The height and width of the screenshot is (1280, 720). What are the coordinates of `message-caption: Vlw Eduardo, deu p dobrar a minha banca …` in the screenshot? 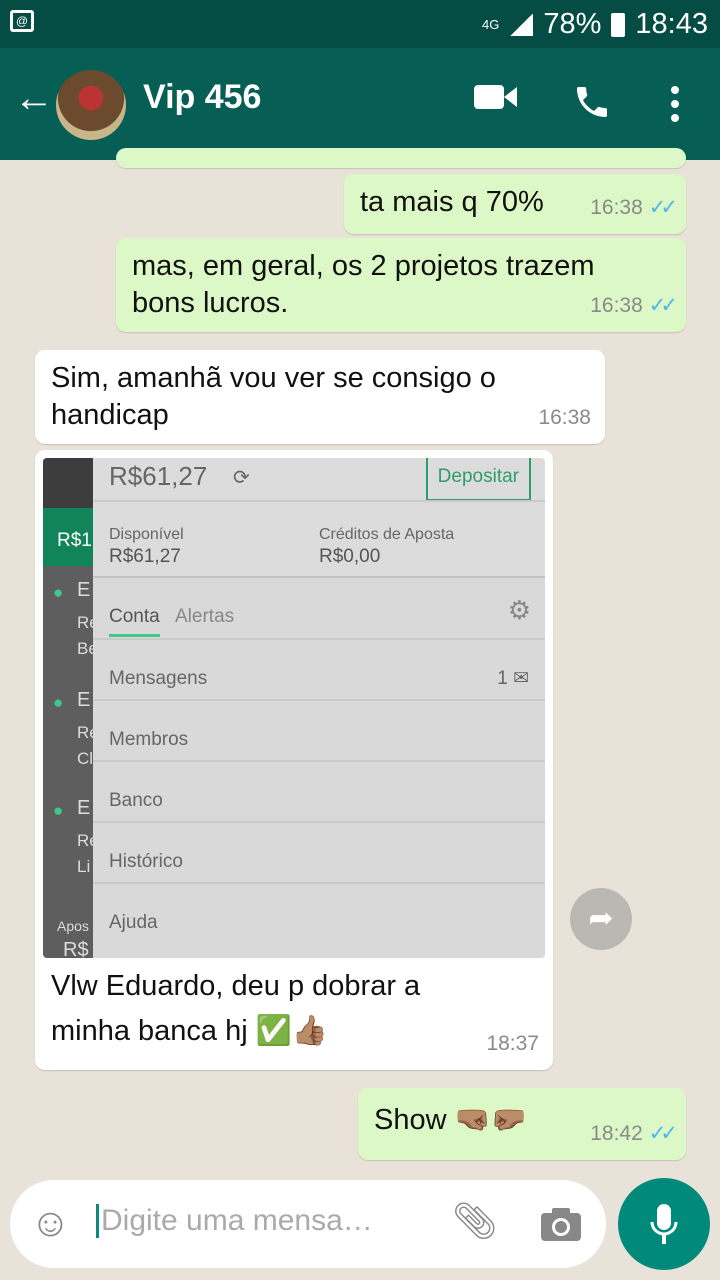 It's located at (236, 1008).